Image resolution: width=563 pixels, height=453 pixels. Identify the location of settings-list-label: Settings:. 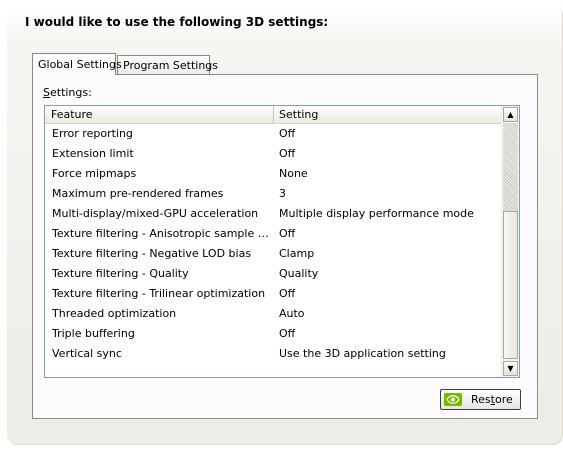
(67, 92).